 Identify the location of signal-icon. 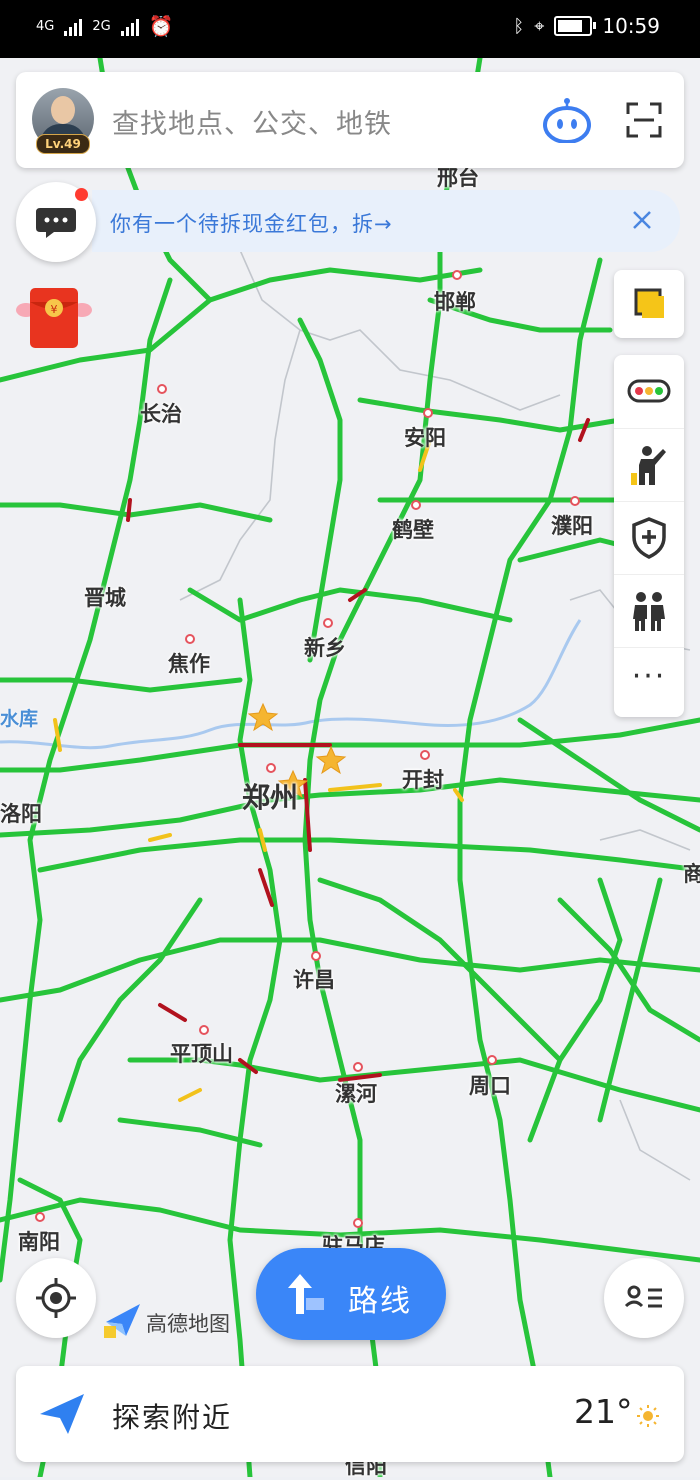
(73, 26).